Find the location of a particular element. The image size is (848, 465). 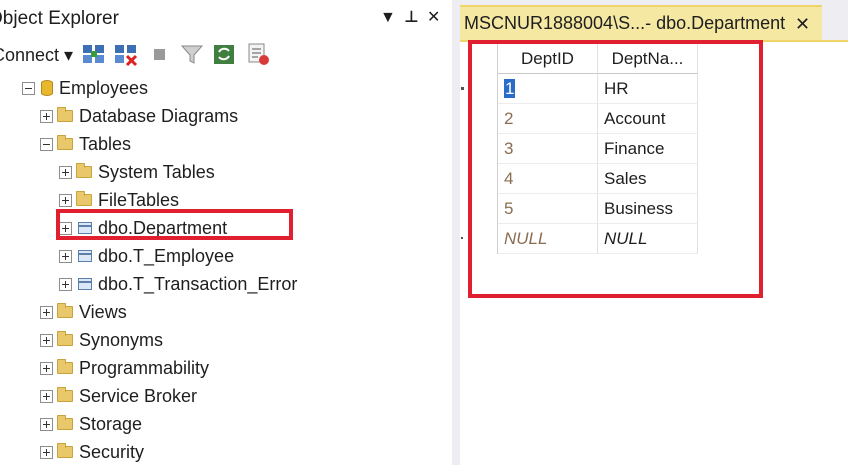

current-row-marker-icon is located at coordinates (462, 88).